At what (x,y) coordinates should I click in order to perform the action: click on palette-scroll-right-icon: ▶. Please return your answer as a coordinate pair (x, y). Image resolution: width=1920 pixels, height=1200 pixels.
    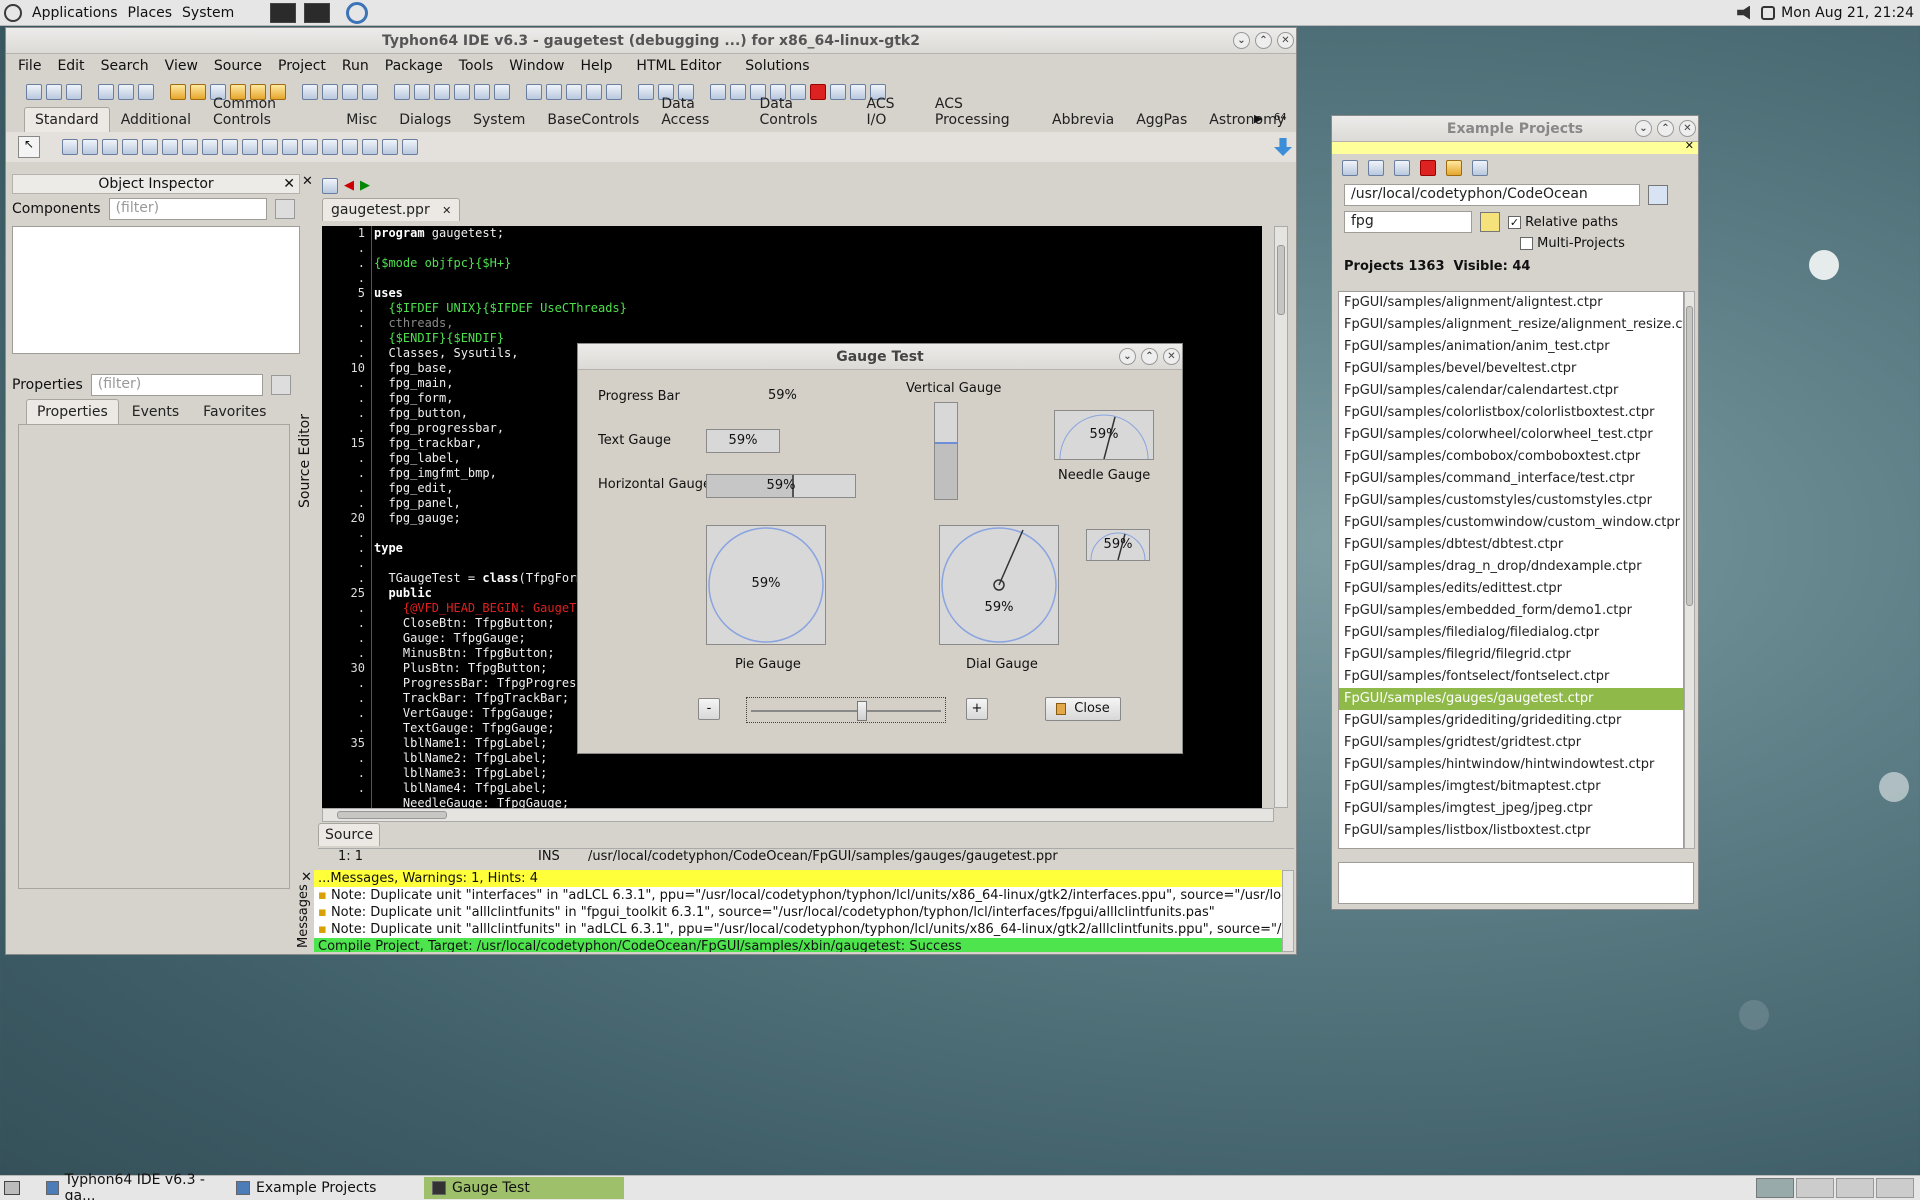
    Looking at the image, I should click on (1258, 118).